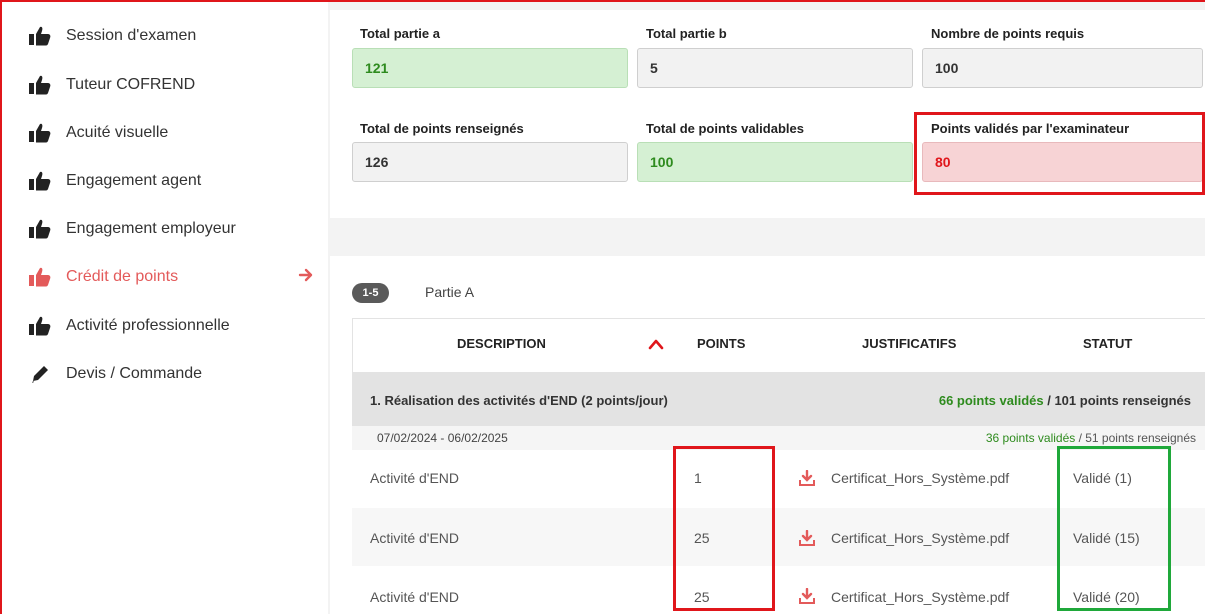 The height and width of the screenshot is (614, 1205). What do you see at coordinates (1117, 400) in the screenshot?
I see `group-entered-points: / 101 points renseignés` at bounding box center [1117, 400].